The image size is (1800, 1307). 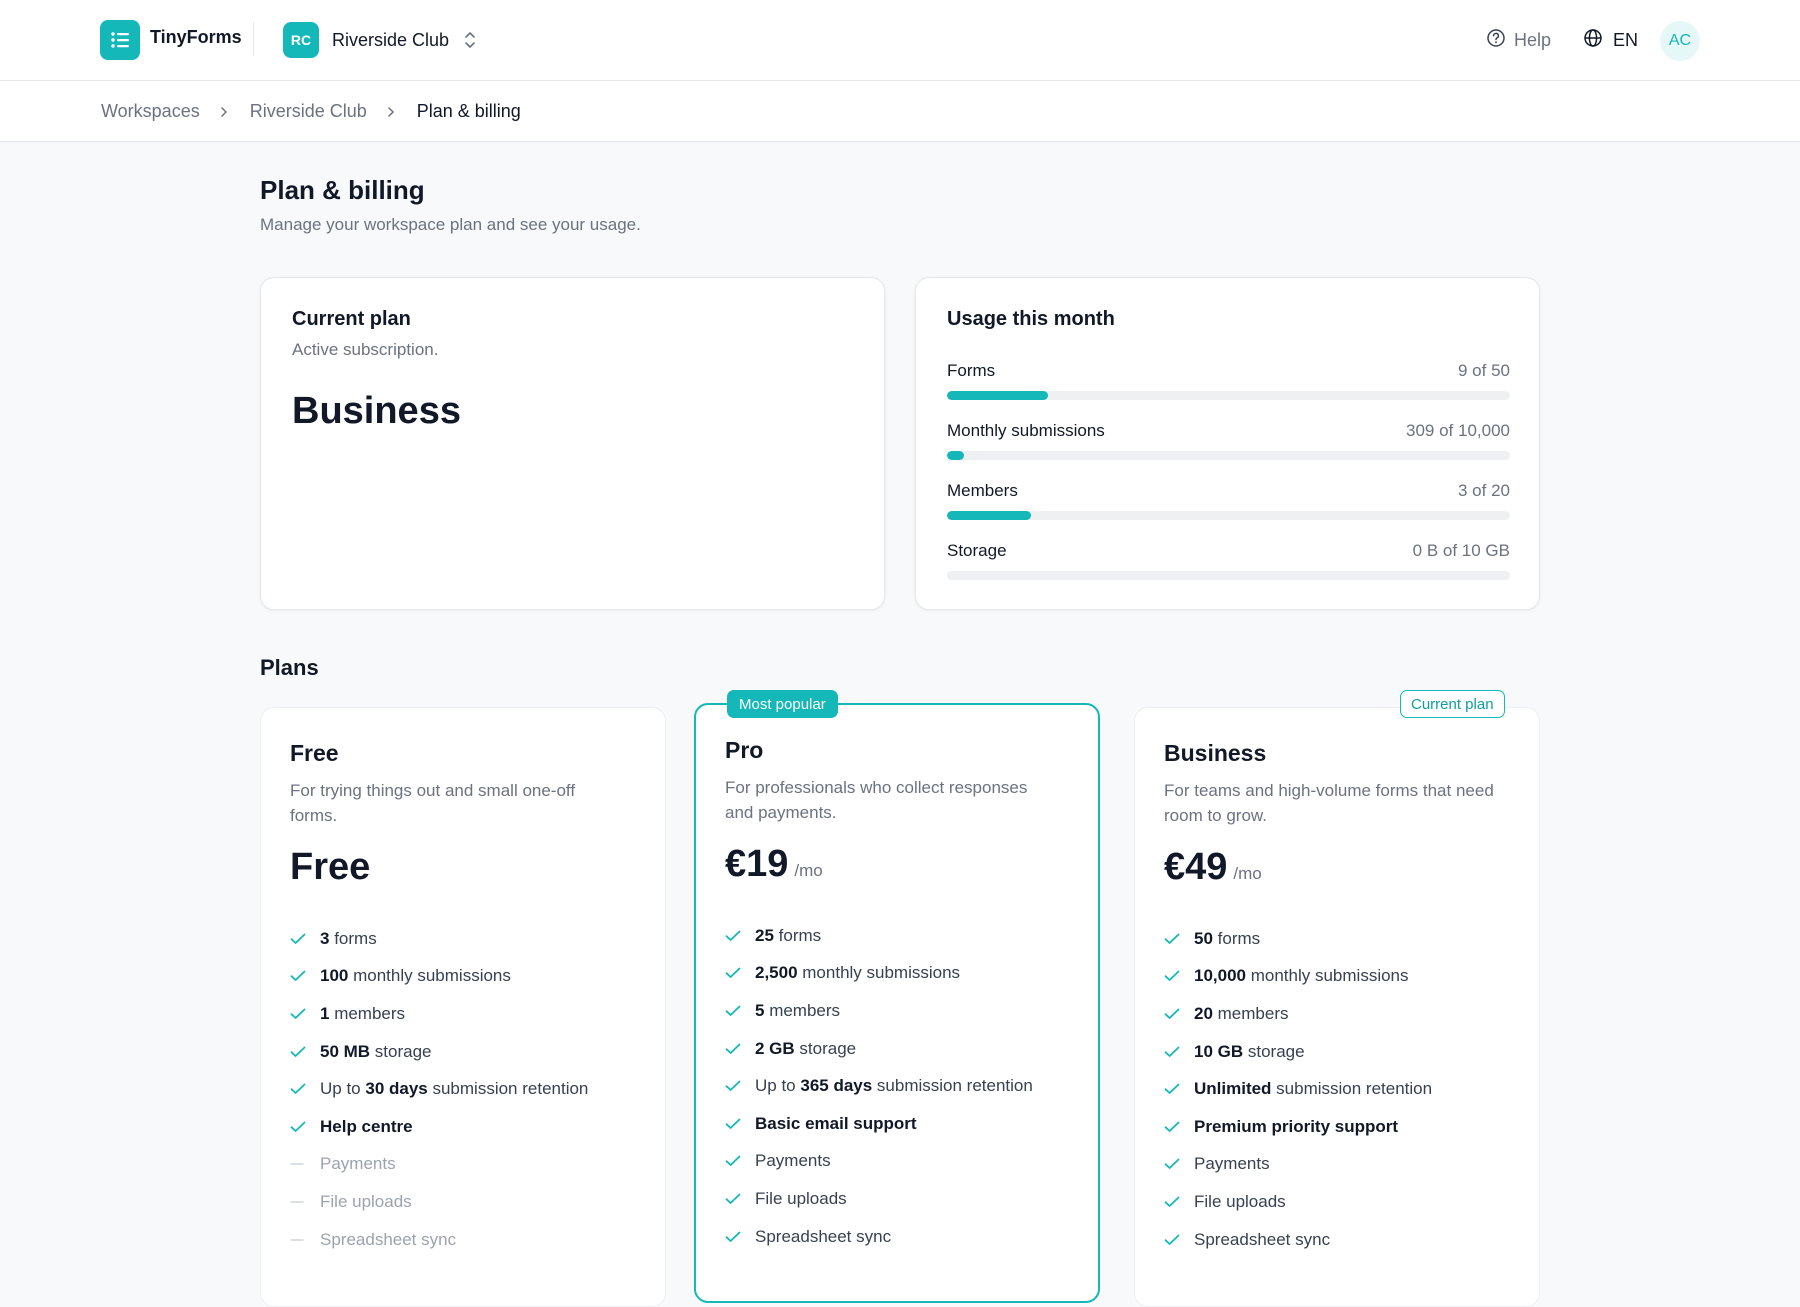 I want to click on plan-feature: Premium priority support, so click(x=1298, y=1127).